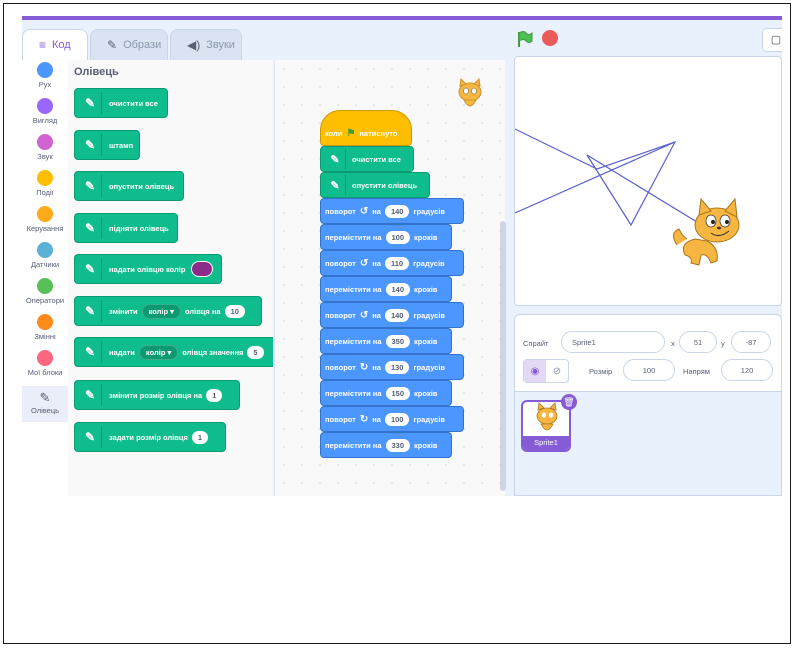  Describe the element at coordinates (45, 372) in the screenshot. I see `category-label: Мої блоки` at that location.